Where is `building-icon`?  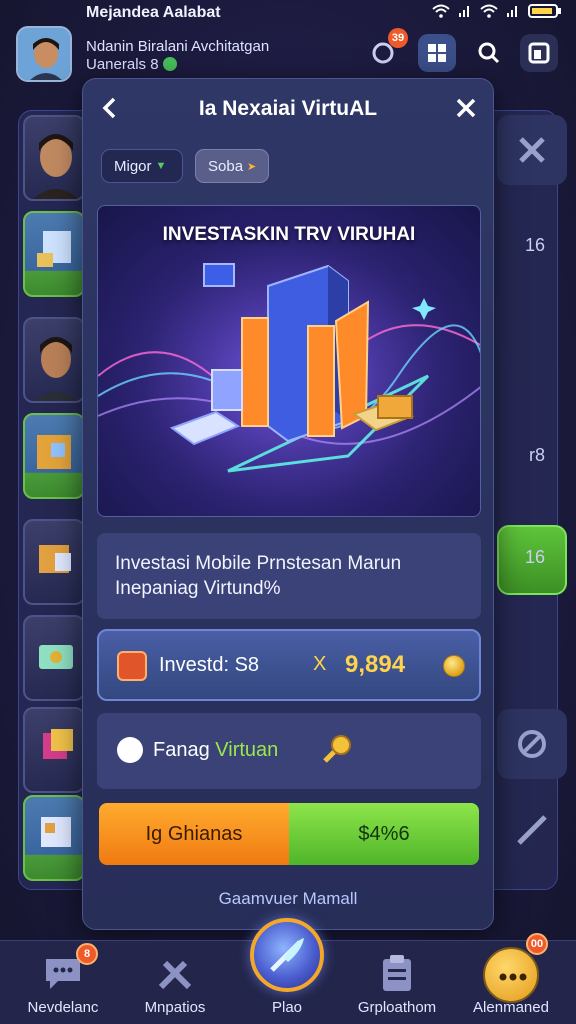
building-icon is located at coordinates (54, 249).